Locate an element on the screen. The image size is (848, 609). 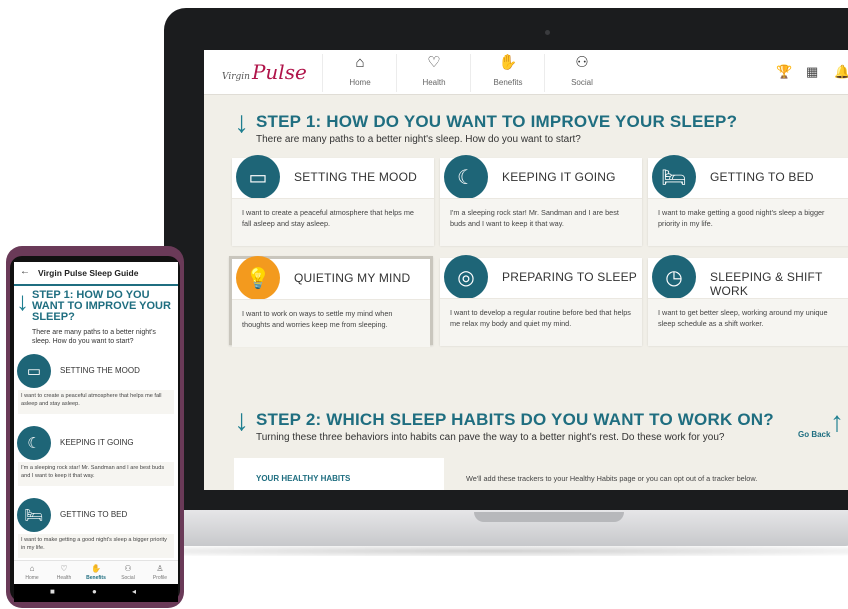
tab-health: ♡ Health is located at coordinates (64, 572).